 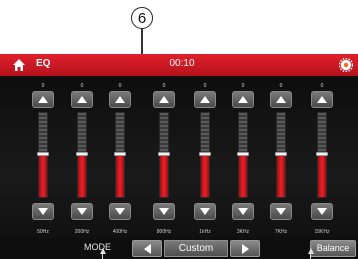 I want to click on preset-next-button, so click(x=245, y=248).